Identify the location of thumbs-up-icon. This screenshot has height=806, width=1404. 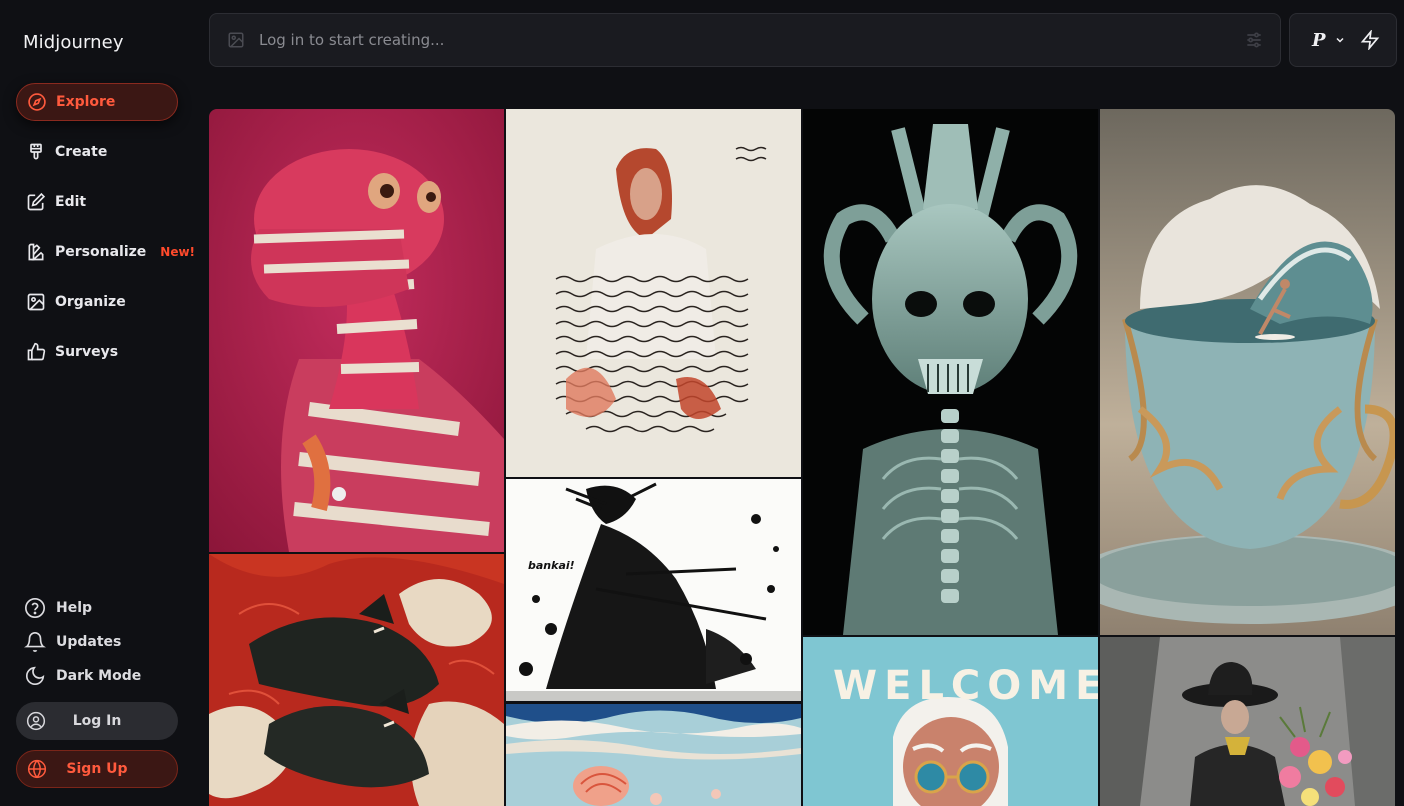
(36, 351).